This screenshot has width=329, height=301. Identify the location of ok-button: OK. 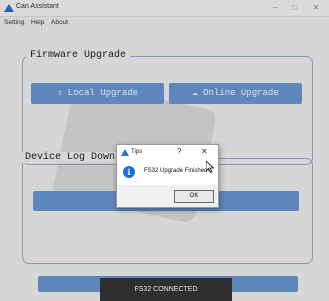
(194, 196).